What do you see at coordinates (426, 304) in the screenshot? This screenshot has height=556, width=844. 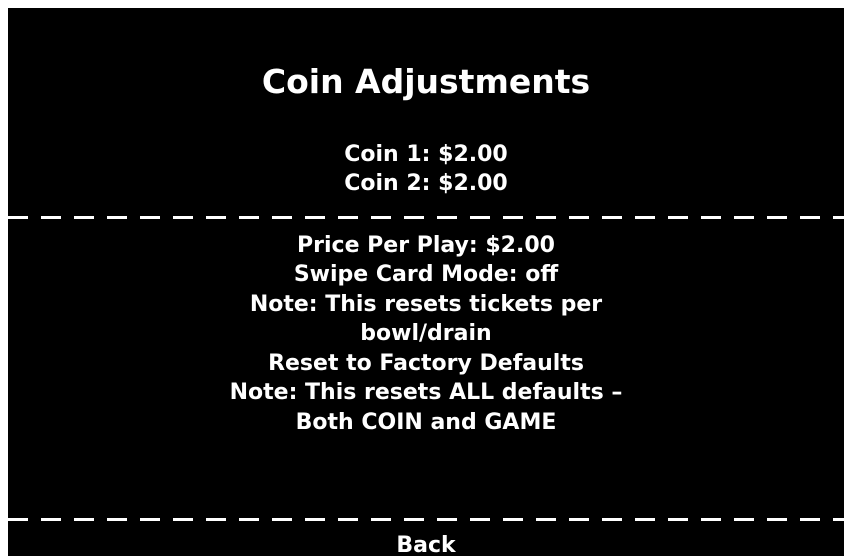 I see `note-tickets-line-1: Note: This resets tickets per` at bounding box center [426, 304].